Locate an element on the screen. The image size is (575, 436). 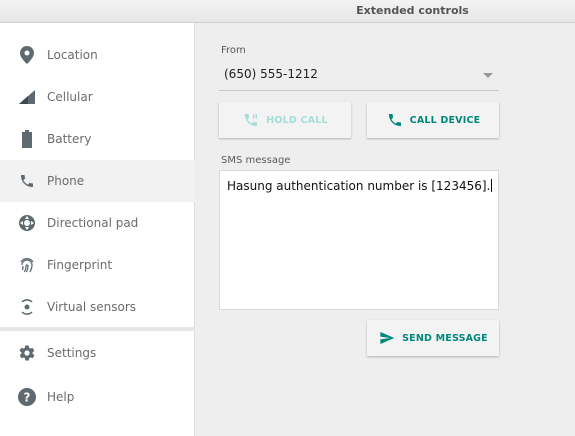
sidebar-item-fingerprint: Fingerprint is located at coordinates (97, 265).